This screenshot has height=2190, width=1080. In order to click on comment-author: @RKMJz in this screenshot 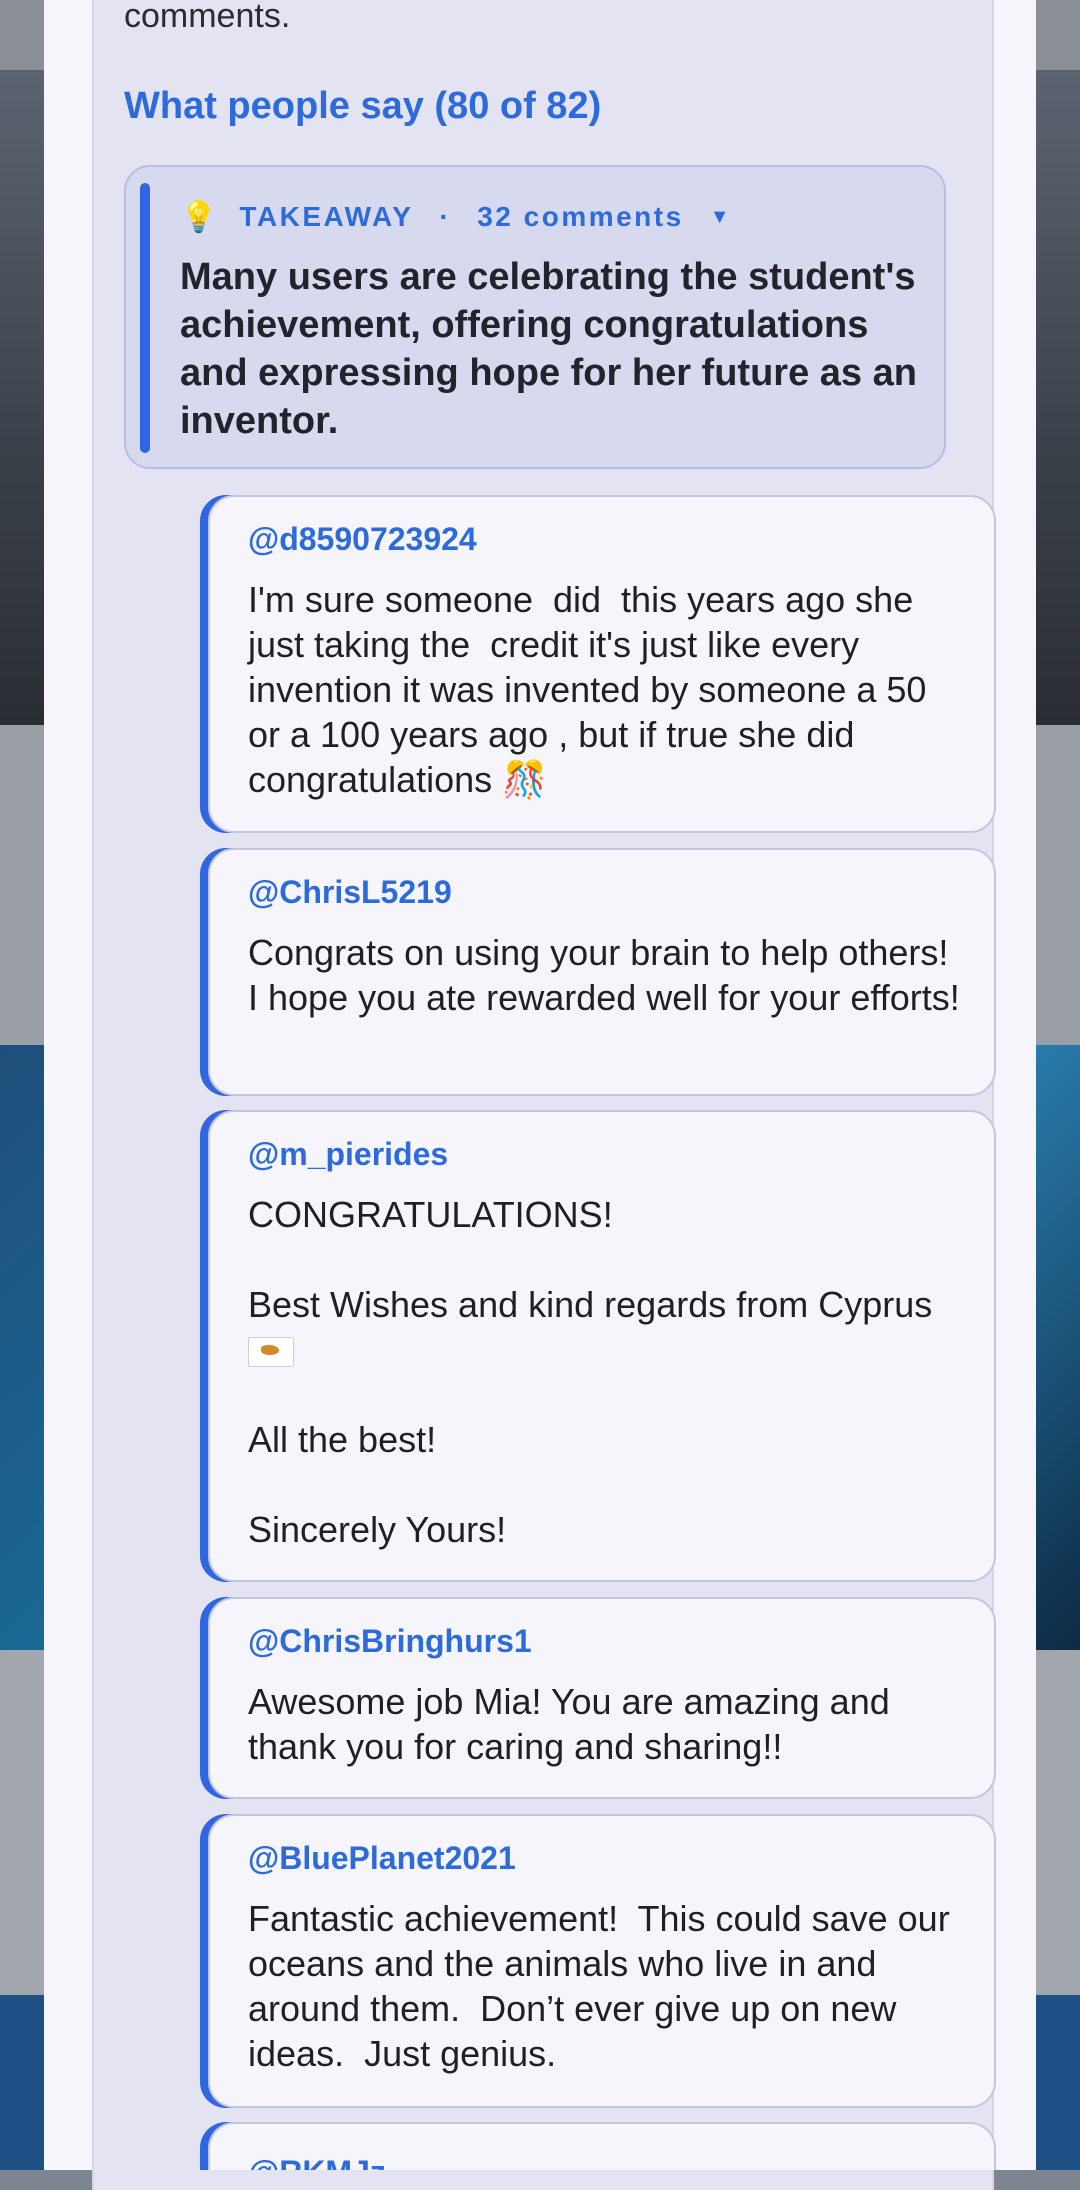, I will do `click(317, 2161)`.